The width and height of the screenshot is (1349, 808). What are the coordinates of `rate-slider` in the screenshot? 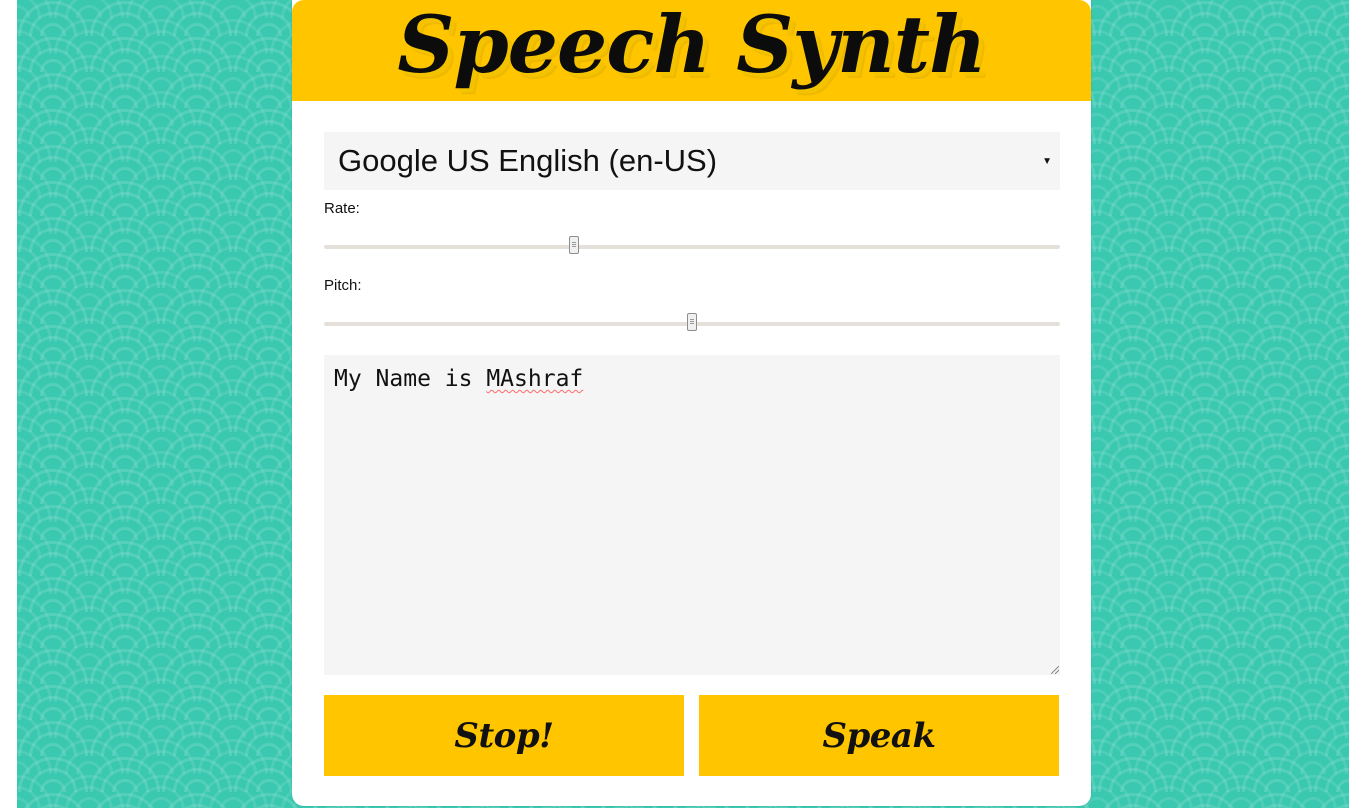 It's located at (692, 247).